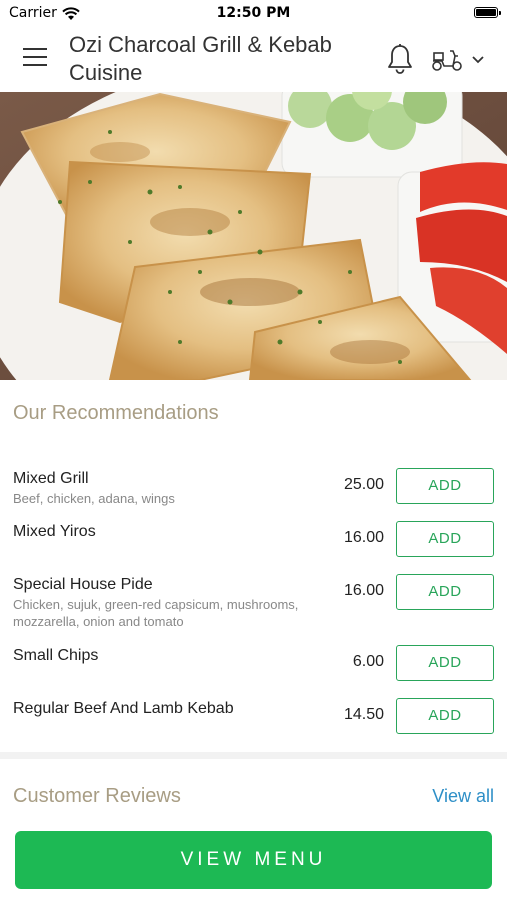 Image resolution: width=507 pixels, height=900 pixels. I want to click on battery-icon, so click(487, 12).